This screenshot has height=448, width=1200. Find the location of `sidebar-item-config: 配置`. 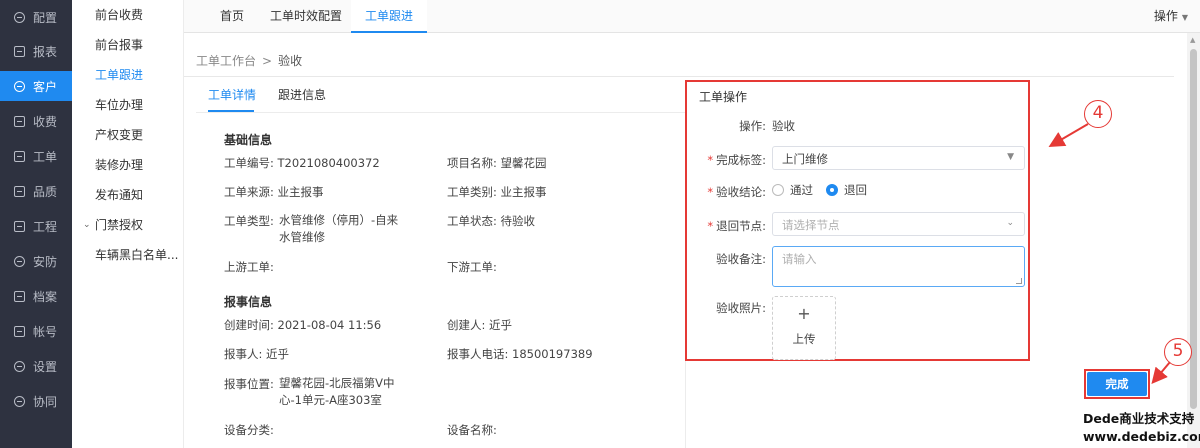

sidebar-item-config: 配置 is located at coordinates (36, 17).